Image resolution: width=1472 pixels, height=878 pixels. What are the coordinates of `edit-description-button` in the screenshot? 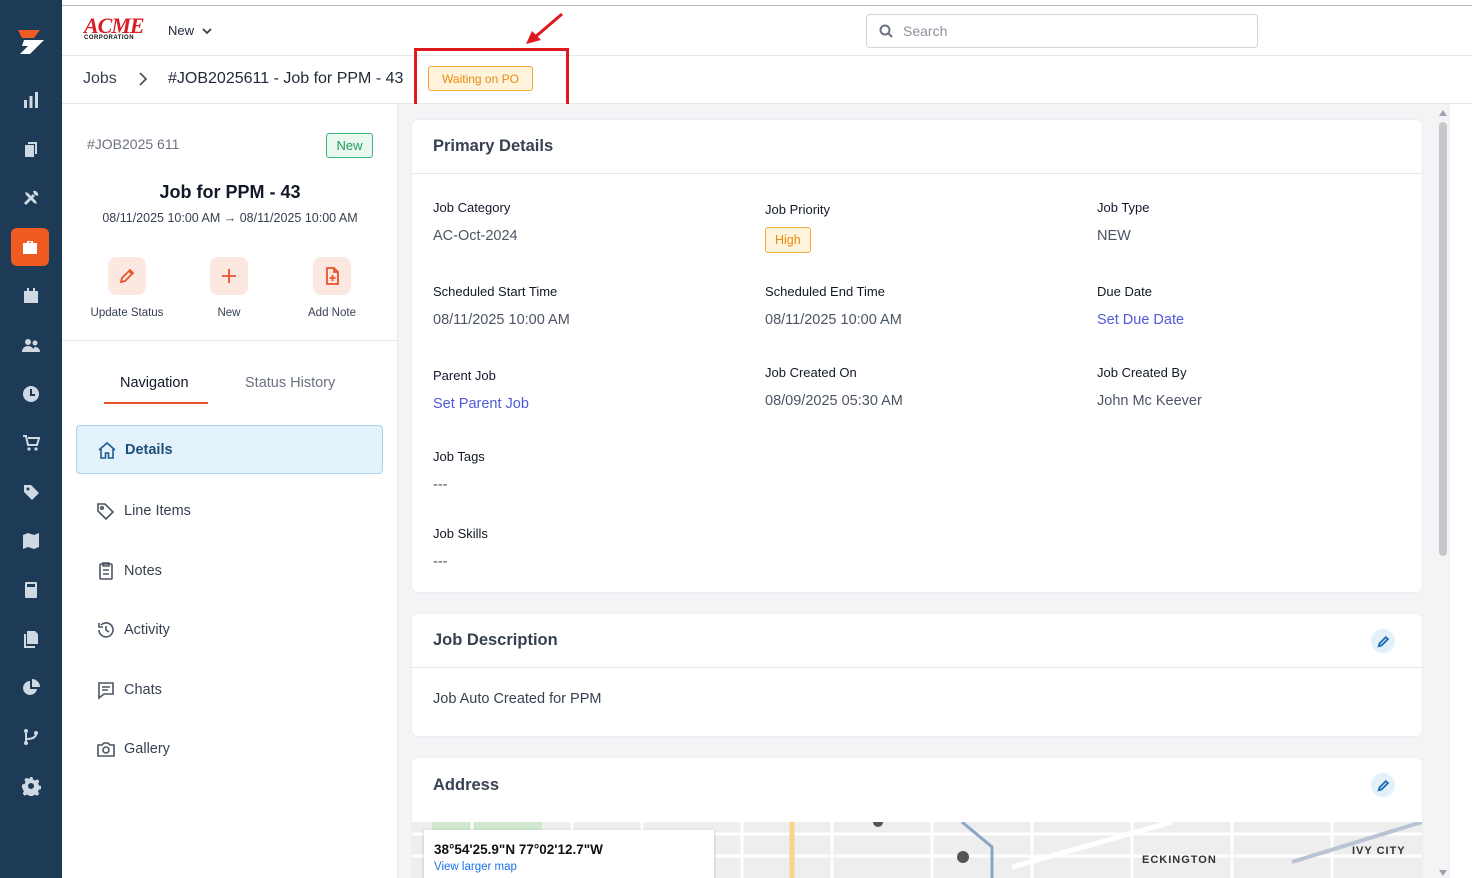 It's located at (1383, 641).